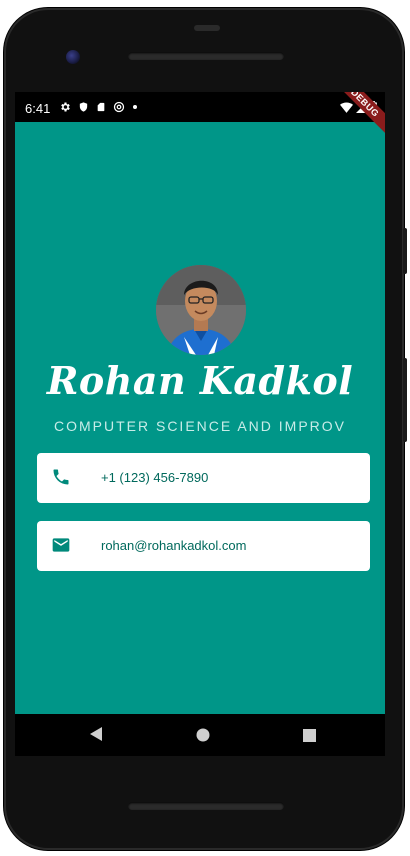 Image resolution: width=410 pixels, height=856 pixels. I want to click on email-card: rohan@rohankadkol.com, so click(203, 546).